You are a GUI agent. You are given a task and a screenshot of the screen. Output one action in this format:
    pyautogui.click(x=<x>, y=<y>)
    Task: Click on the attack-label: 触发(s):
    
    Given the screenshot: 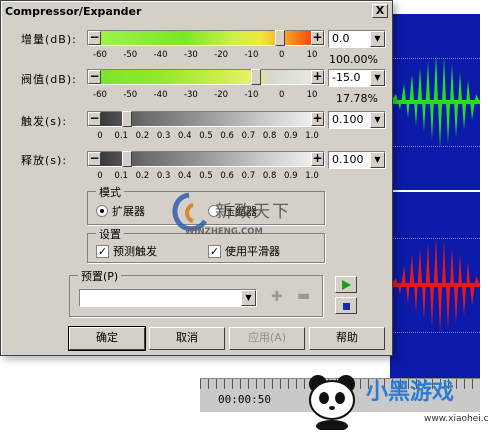 What is the action you would take?
    pyautogui.click(x=44, y=121)
    